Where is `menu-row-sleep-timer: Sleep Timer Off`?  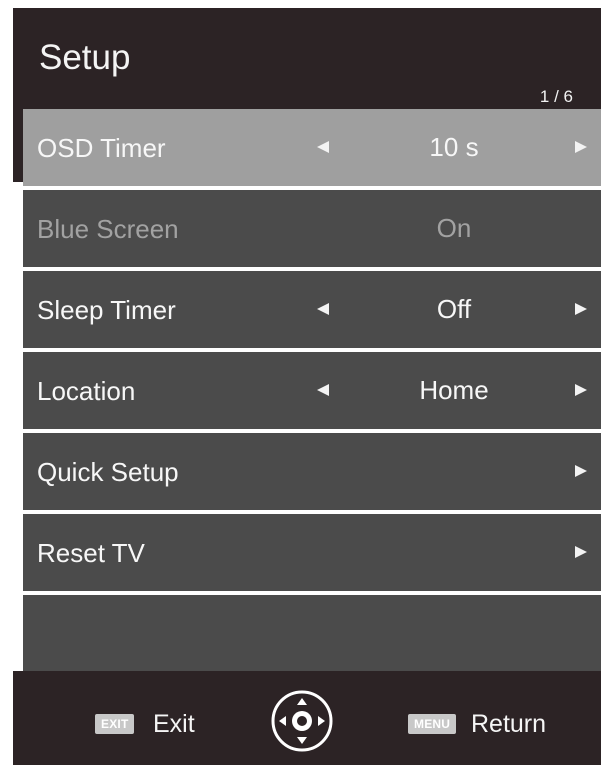
menu-row-sleep-timer: Sleep Timer Off is located at coordinates (312, 309).